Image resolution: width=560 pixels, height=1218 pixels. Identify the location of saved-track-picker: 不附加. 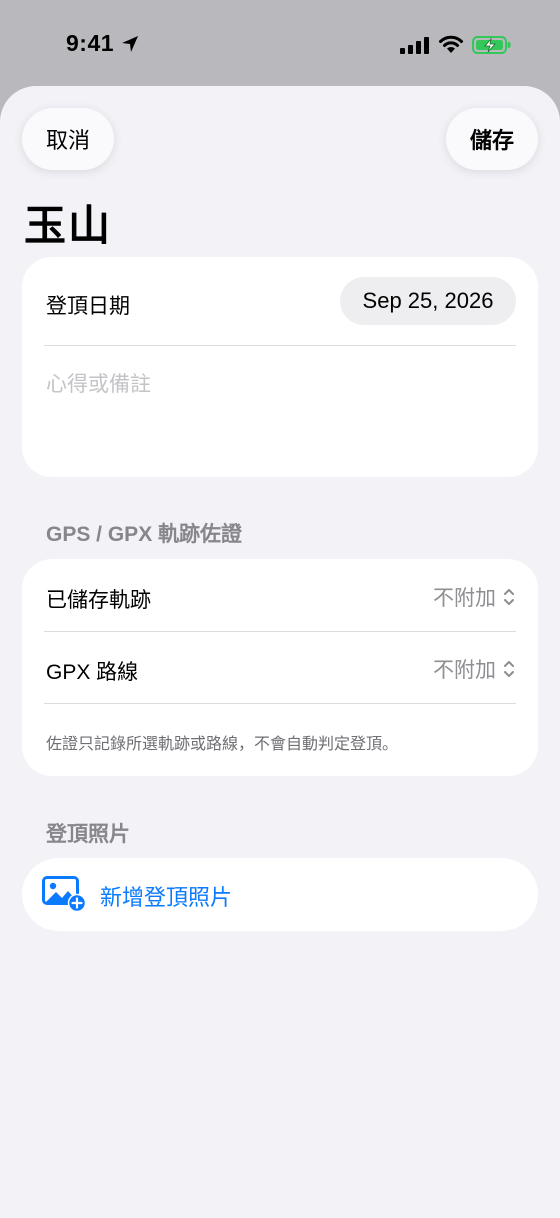
(474, 597).